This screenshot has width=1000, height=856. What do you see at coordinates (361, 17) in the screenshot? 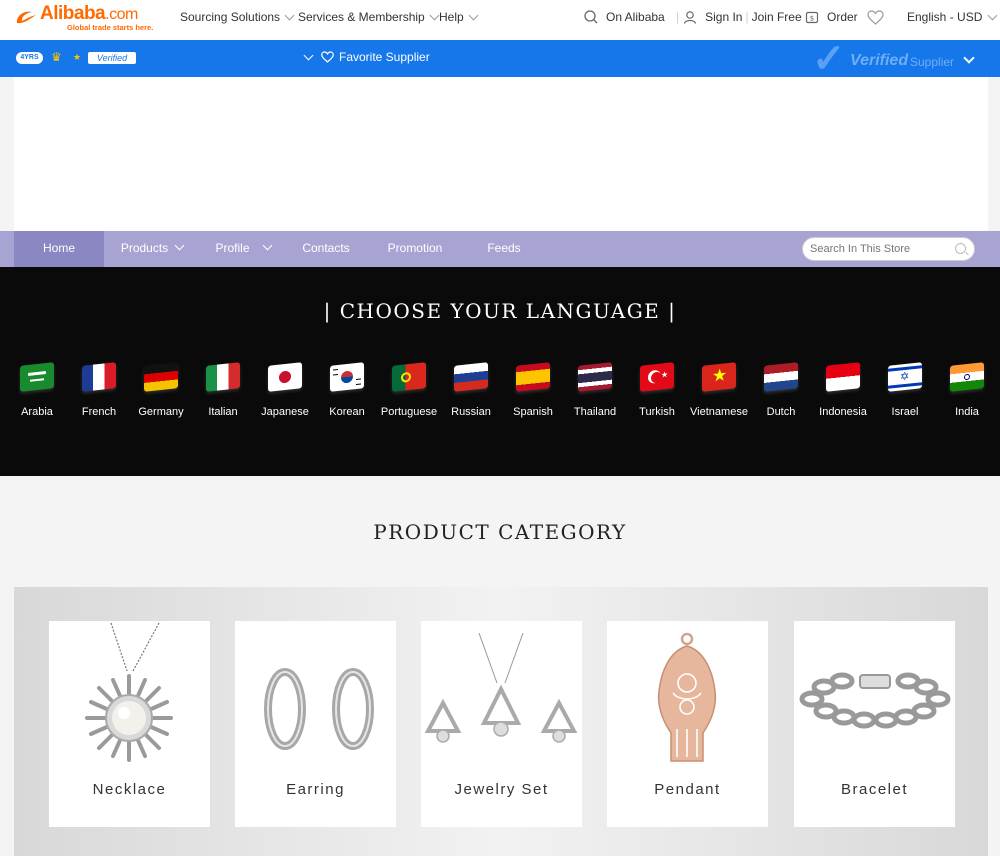
I see `nav-services-label: Services & Membership` at bounding box center [361, 17].